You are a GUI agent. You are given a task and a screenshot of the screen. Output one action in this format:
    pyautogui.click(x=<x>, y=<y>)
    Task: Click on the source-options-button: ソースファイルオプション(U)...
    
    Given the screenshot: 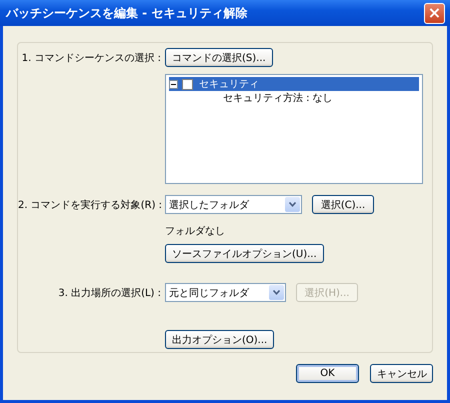 What is the action you would take?
    pyautogui.click(x=244, y=253)
    